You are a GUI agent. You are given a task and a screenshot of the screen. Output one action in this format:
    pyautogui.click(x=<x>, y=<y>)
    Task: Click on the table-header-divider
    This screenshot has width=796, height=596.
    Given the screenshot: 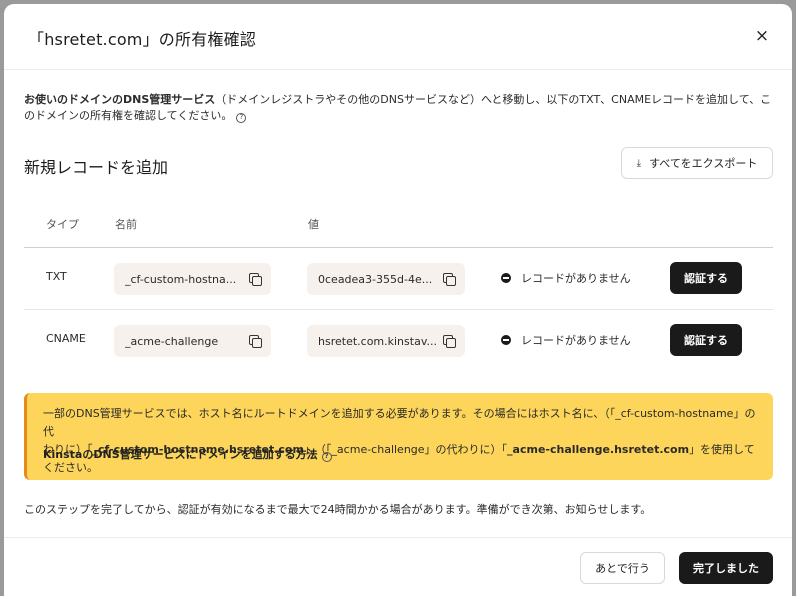 What is the action you would take?
    pyautogui.click(x=398, y=247)
    